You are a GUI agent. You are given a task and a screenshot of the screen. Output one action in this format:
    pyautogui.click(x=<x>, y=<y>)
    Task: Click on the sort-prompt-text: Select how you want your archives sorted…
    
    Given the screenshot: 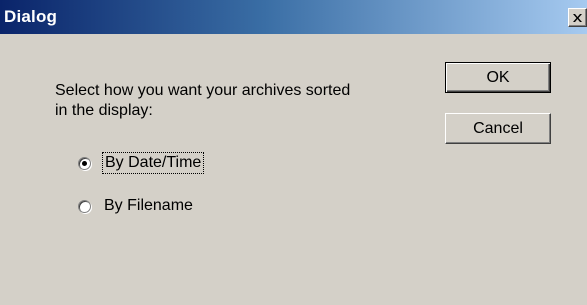 What is the action you would take?
    pyautogui.click(x=235, y=101)
    